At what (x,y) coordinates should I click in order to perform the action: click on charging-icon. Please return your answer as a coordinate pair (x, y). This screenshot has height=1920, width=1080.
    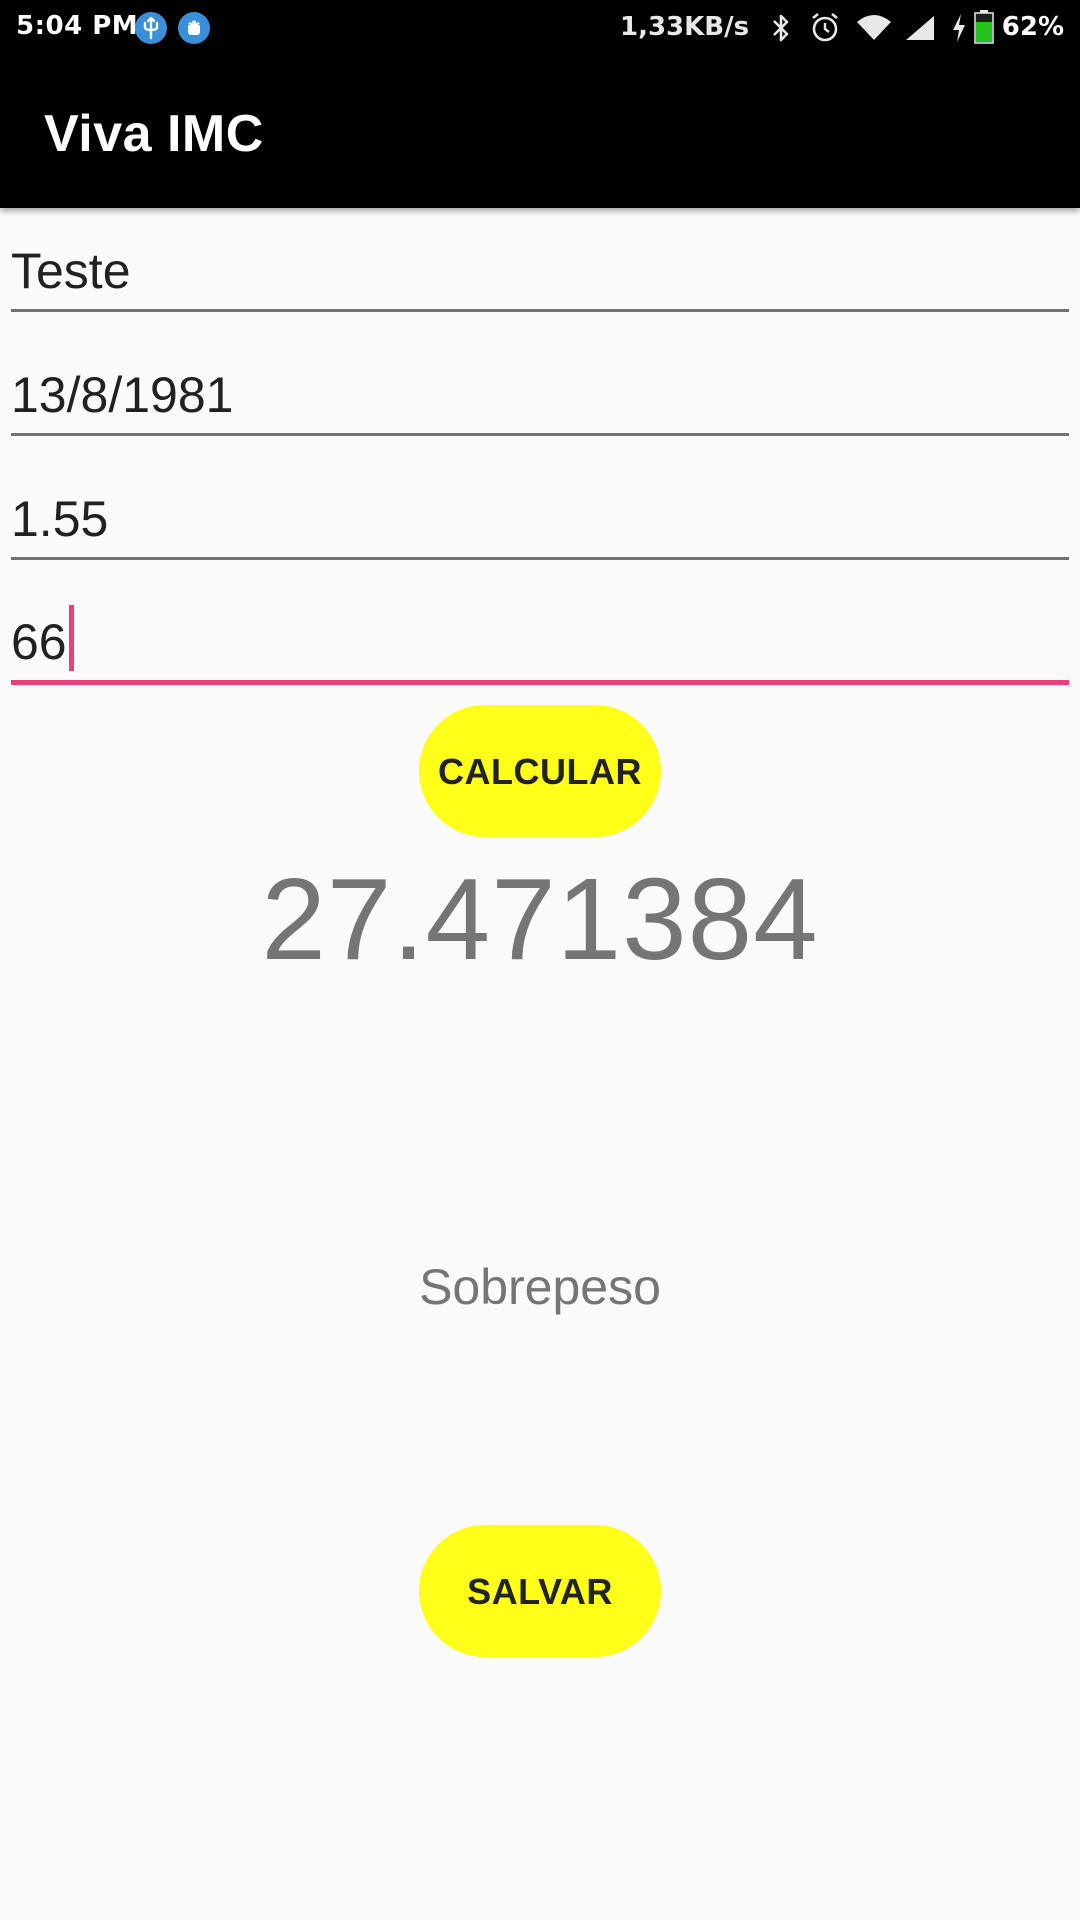
    Looking at the image, I should click on (959, 31).